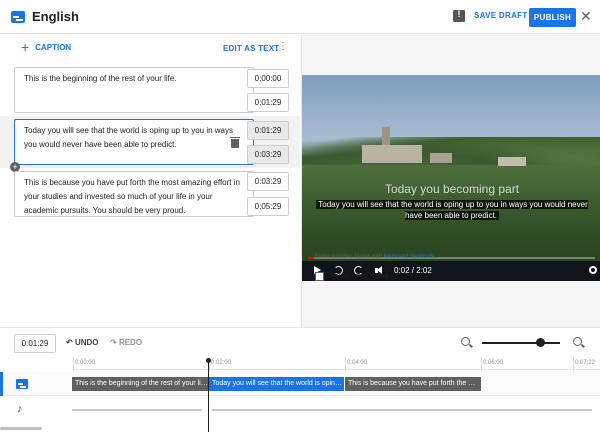 Image resolution: width=600 pixels, height=432 pixels. Describe the element at coordinates (84, 364) in the screenshot. I see `ruler-tick: 0:00:00` at that location.